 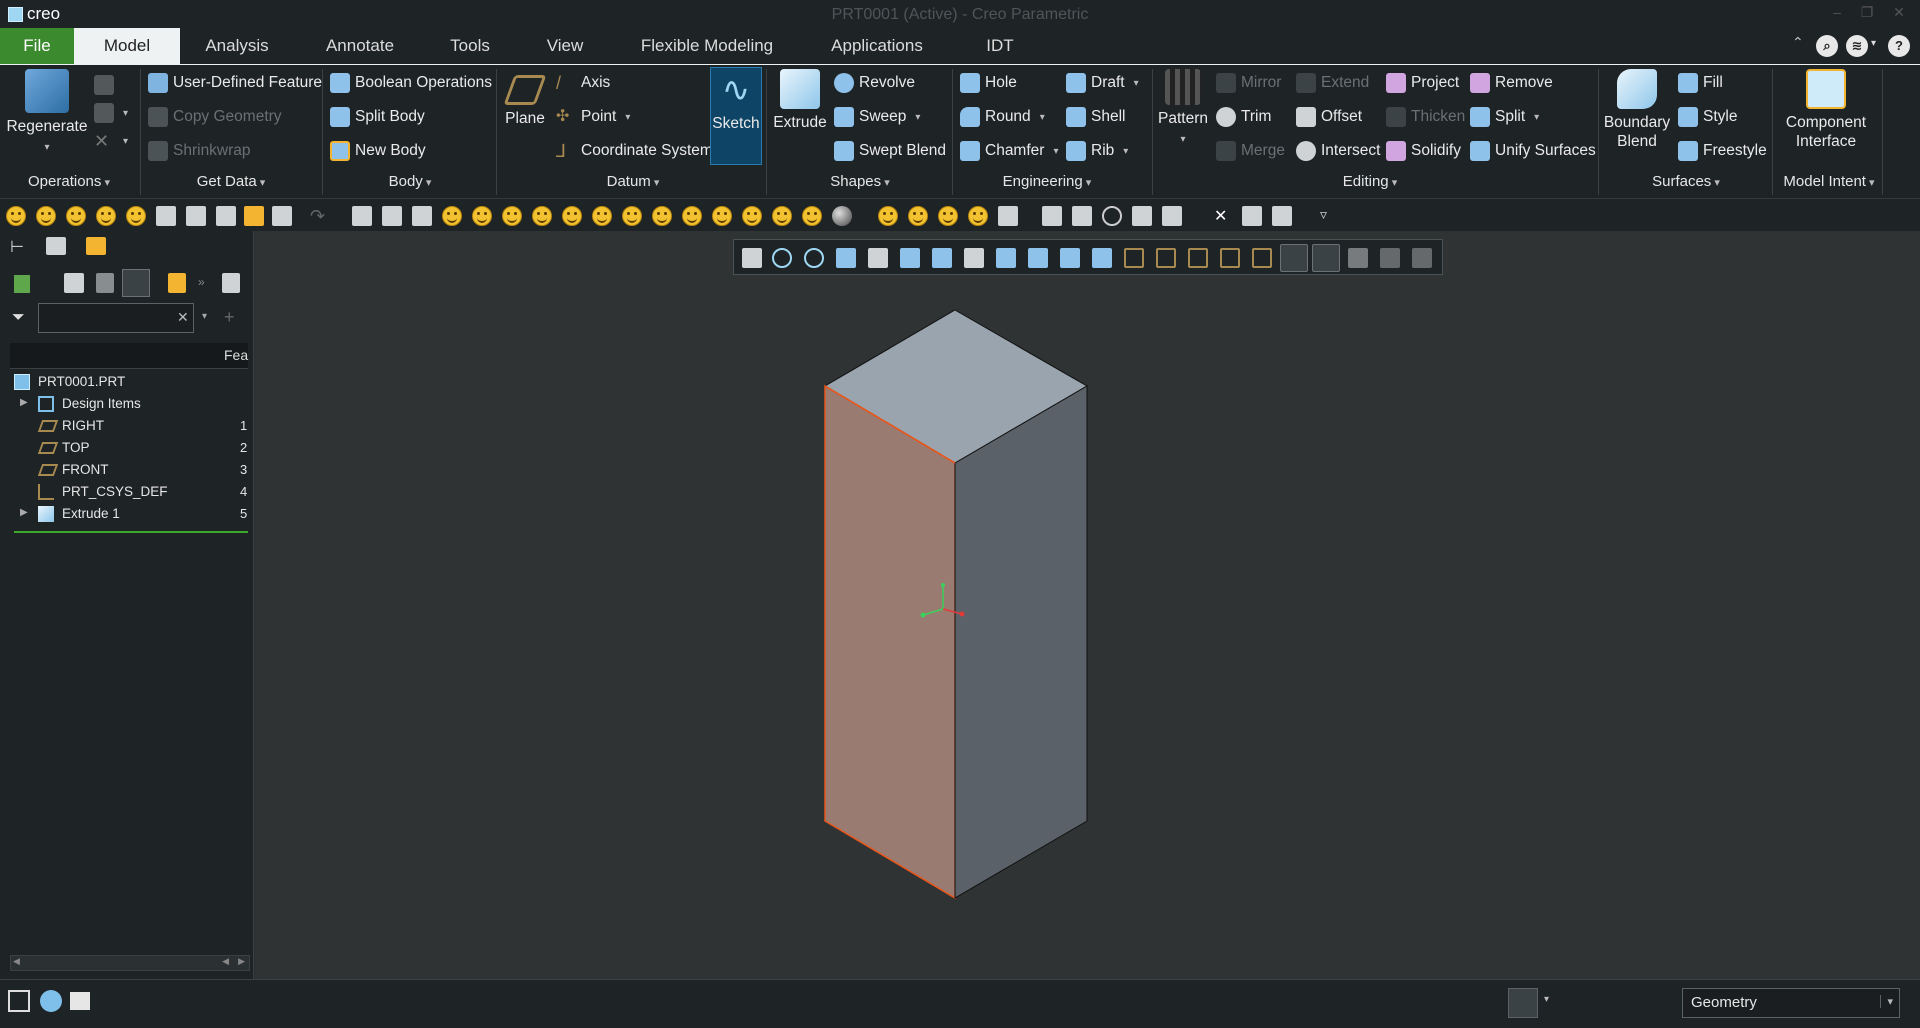 What do you see at coordinates (878, 258) in the screenshot?
I see `display-style-icon` at bounding box center [878, 258].